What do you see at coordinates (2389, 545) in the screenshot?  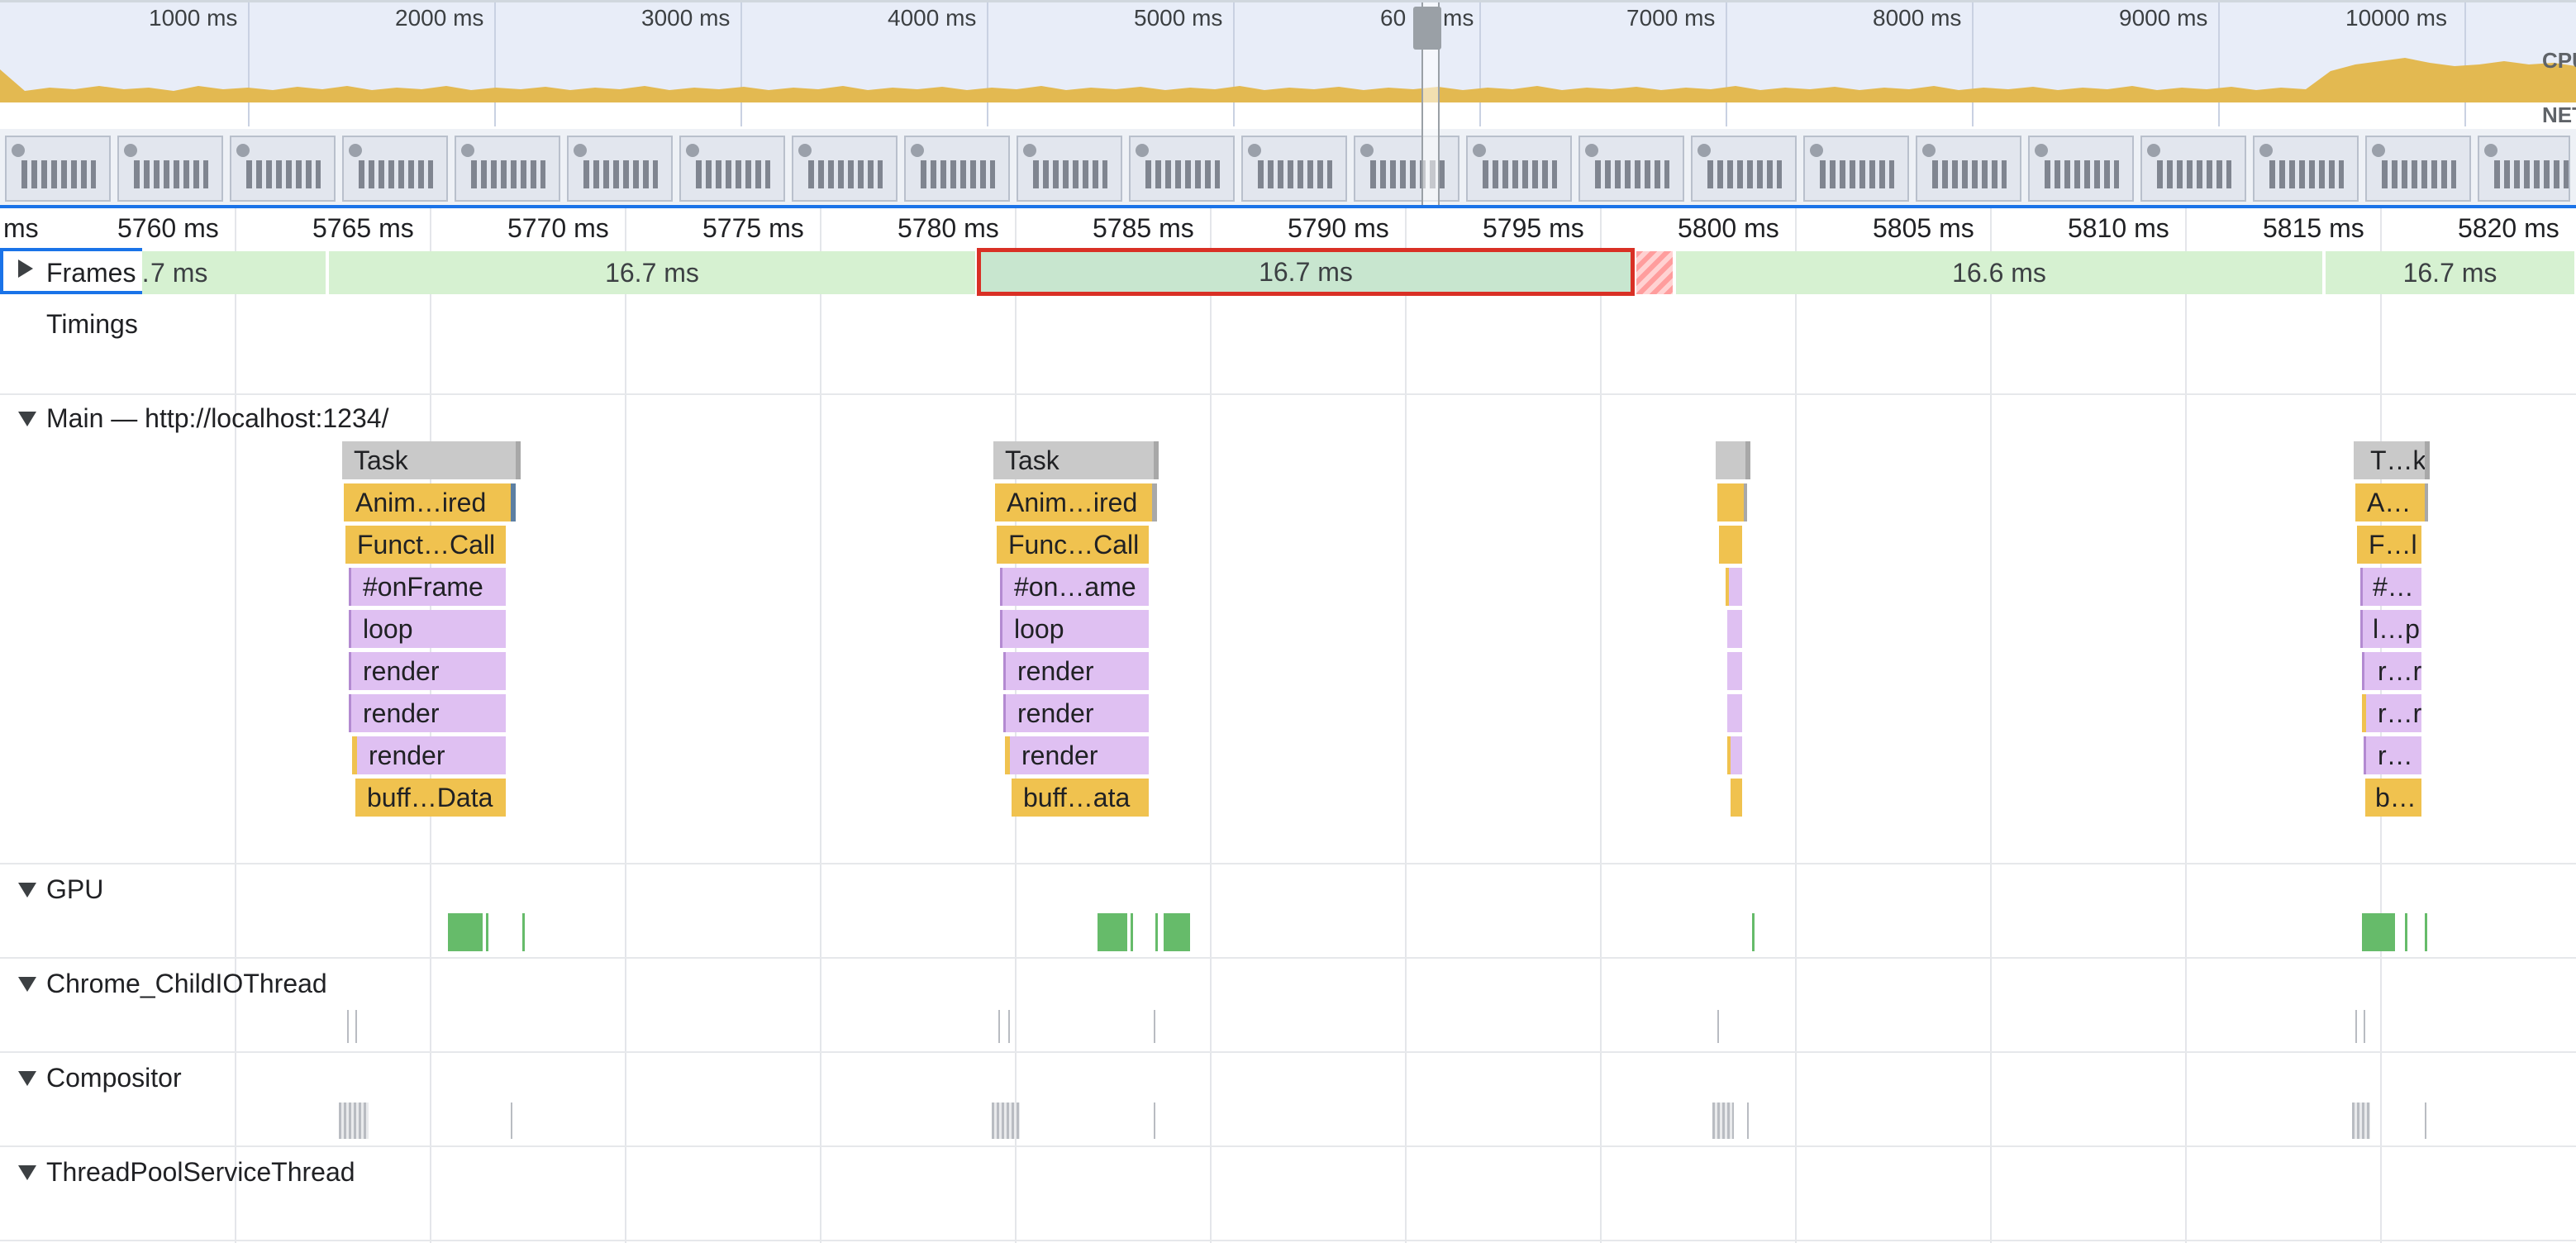 I see `flame-function-call: F…l` at bounding box center [2389, 545].